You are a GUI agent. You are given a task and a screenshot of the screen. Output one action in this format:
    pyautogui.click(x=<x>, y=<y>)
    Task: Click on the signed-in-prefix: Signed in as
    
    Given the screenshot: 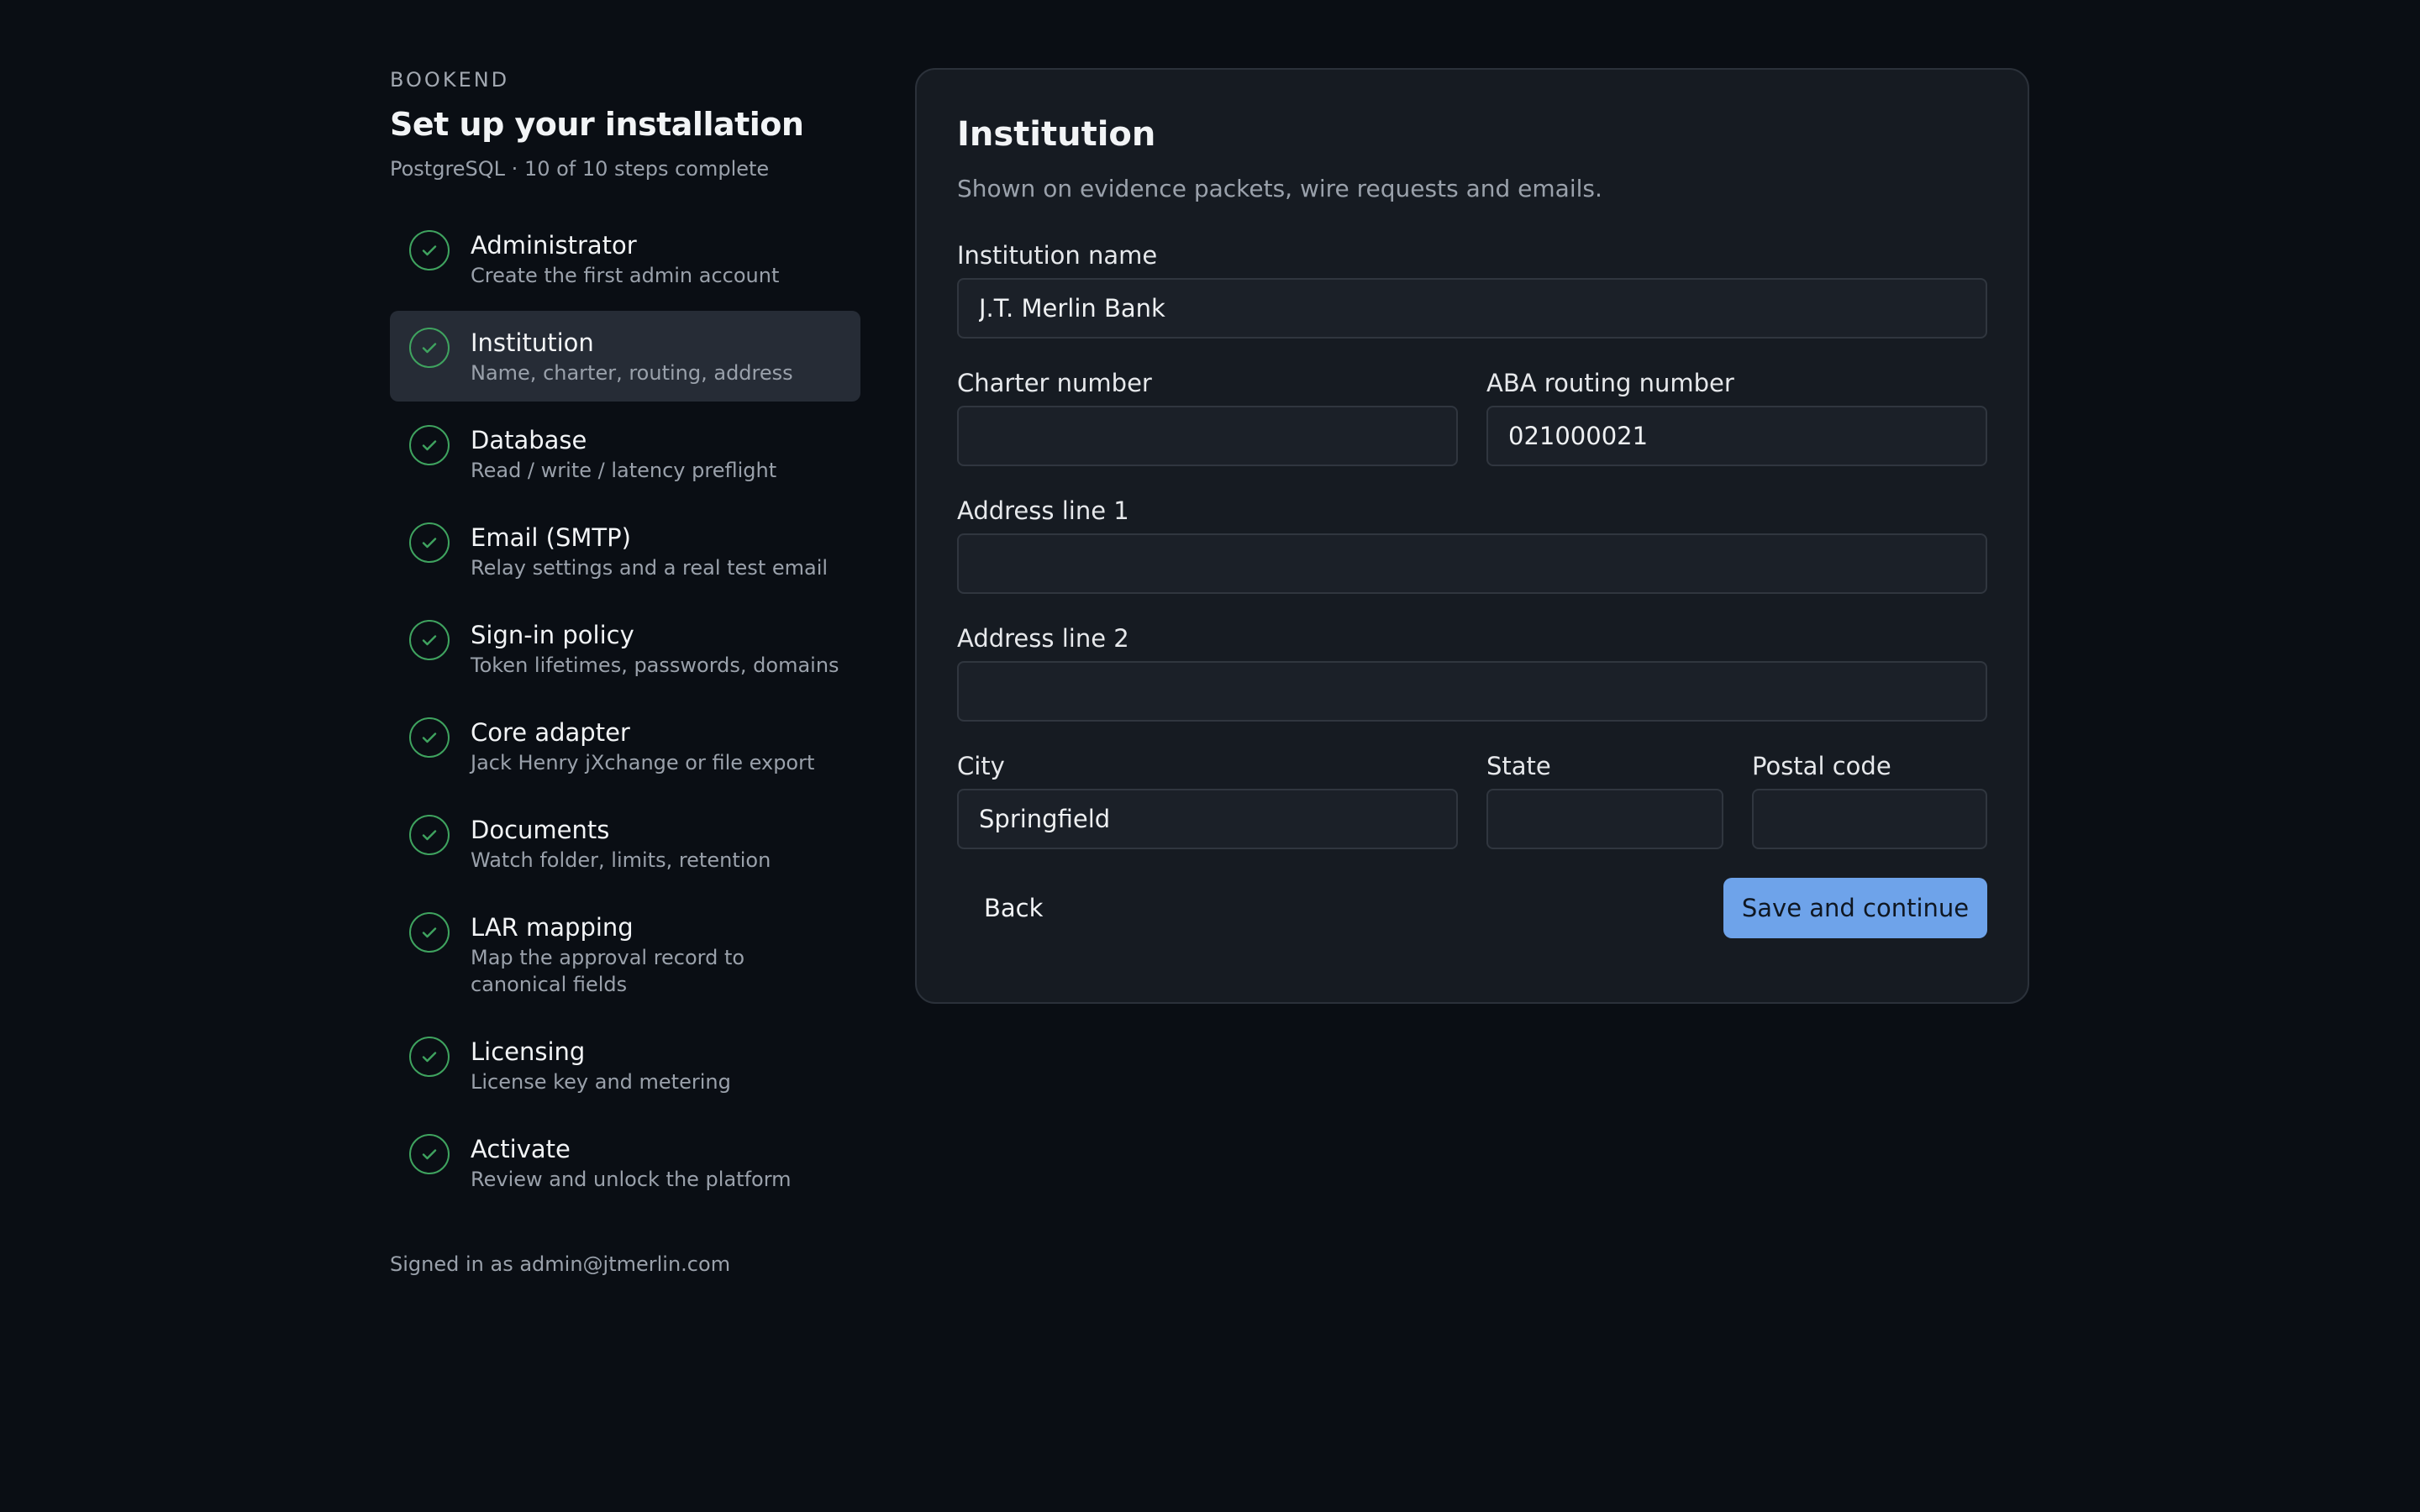 What is the action you would take?
    pyautogui.click(x=451, y=1264)
    